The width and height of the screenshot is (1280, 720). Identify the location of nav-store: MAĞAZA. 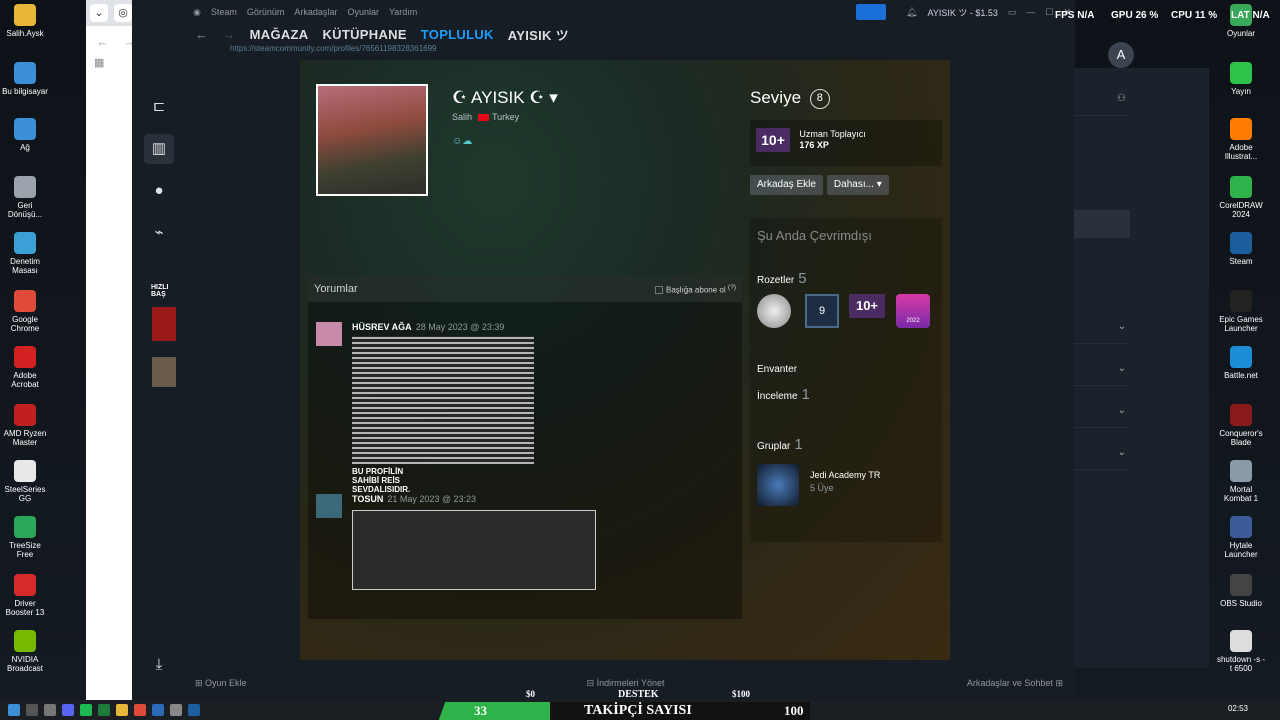
(279, 34).